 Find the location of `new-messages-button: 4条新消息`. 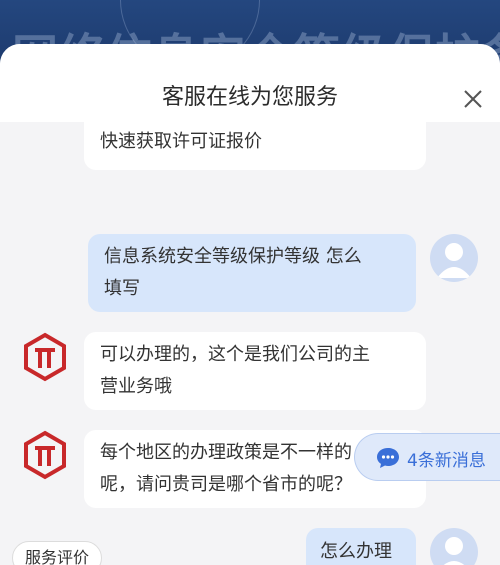

new-messages-button: 4条新消息 is located at coordinates (427, 457).